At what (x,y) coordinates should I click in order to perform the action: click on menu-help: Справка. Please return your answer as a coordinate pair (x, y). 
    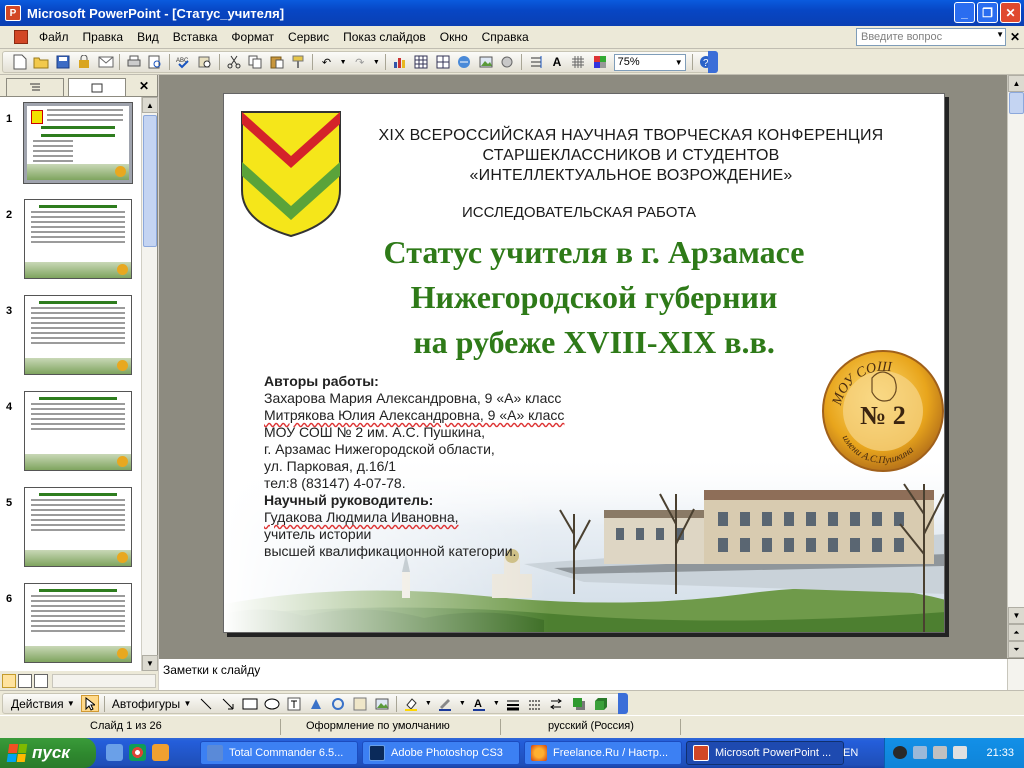
    Looking at the image, I should click on (505, 37).